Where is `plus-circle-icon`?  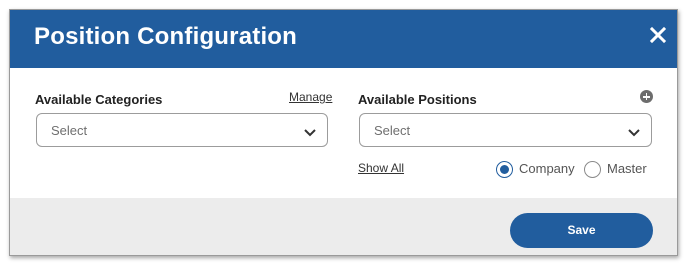 plus-circle-icon is located at coordinates (646, 96).